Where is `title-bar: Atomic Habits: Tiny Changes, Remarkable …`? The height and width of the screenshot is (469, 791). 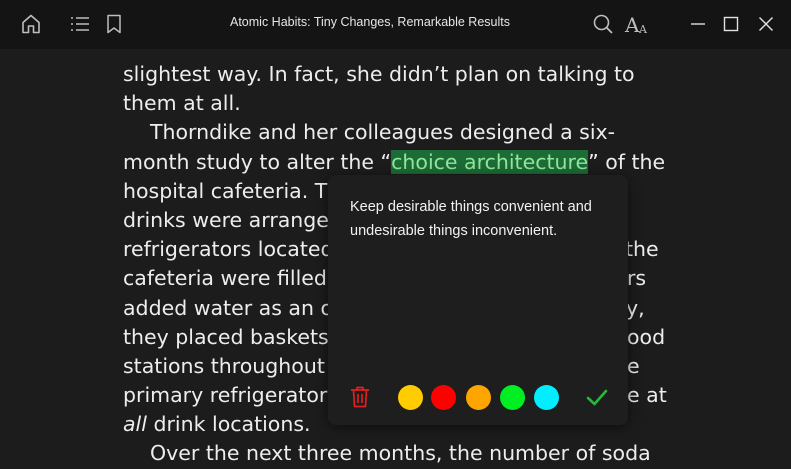
title-bar: Atomic Habits: Tiny Changes, Remarkable … is located at coordinates (395, 24).